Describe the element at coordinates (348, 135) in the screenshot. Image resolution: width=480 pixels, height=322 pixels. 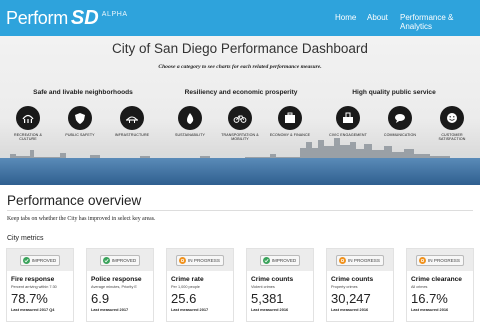
I see `category-label: CIVIC ENGAGEMENT` at that location.